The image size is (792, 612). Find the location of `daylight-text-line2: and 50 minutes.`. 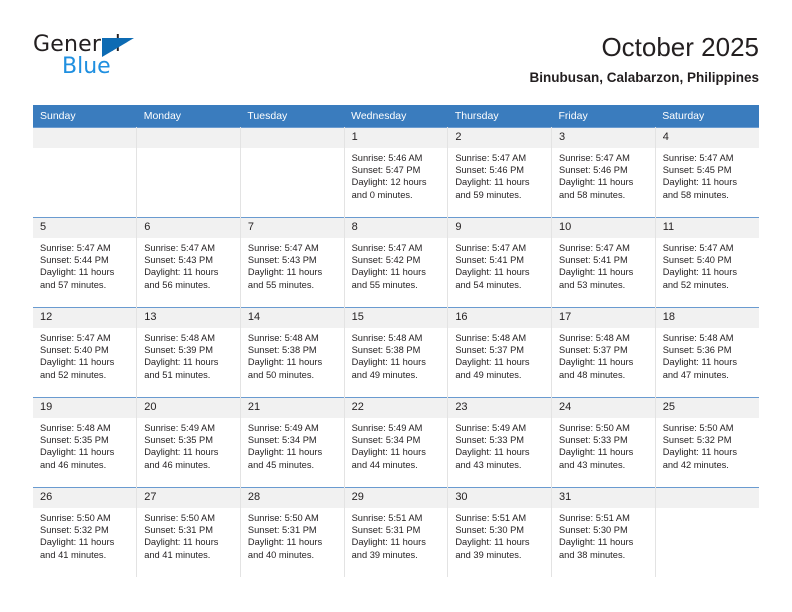

daylight-text-line2: and 50 minutes. is located at coordinates (281, 374).